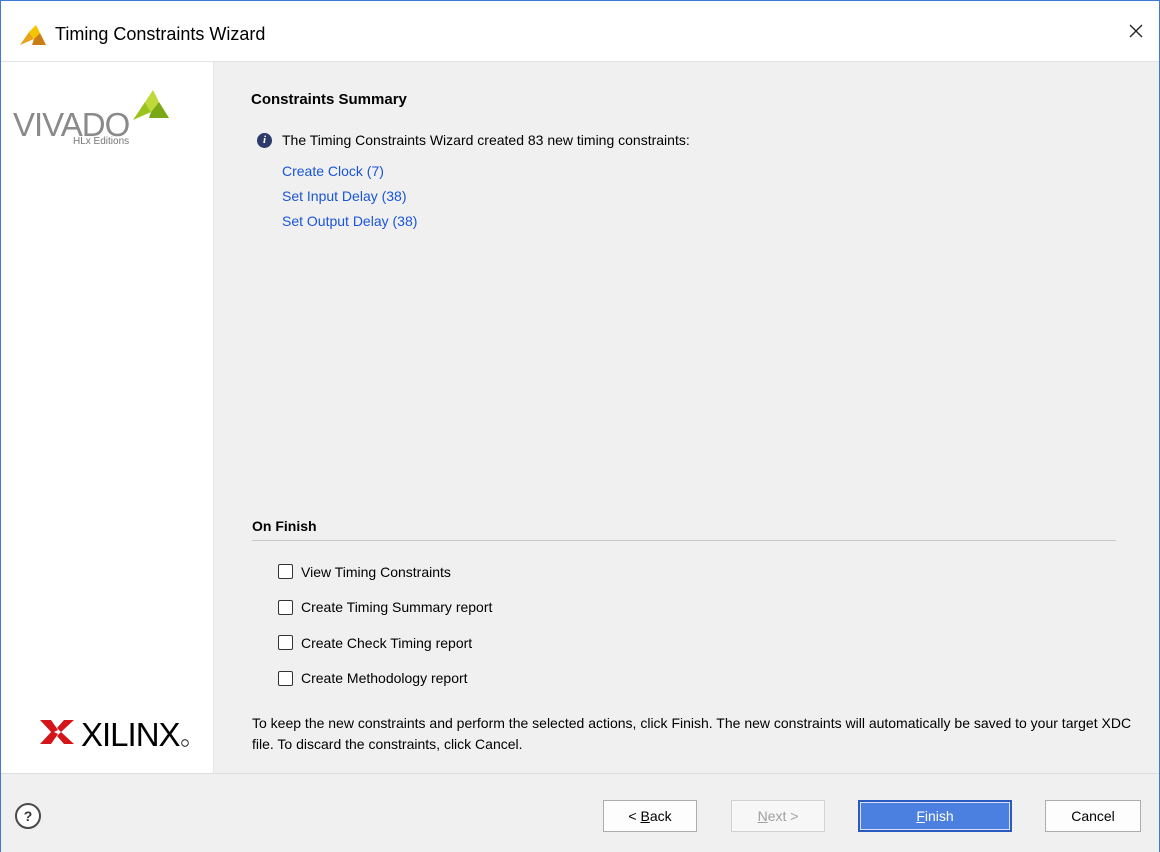 The image size is (1160, 852). What do you see at coordinates (645, 816) in the screenshot?
I see `back-mnemonic: B` at bounding box center [645, 816].